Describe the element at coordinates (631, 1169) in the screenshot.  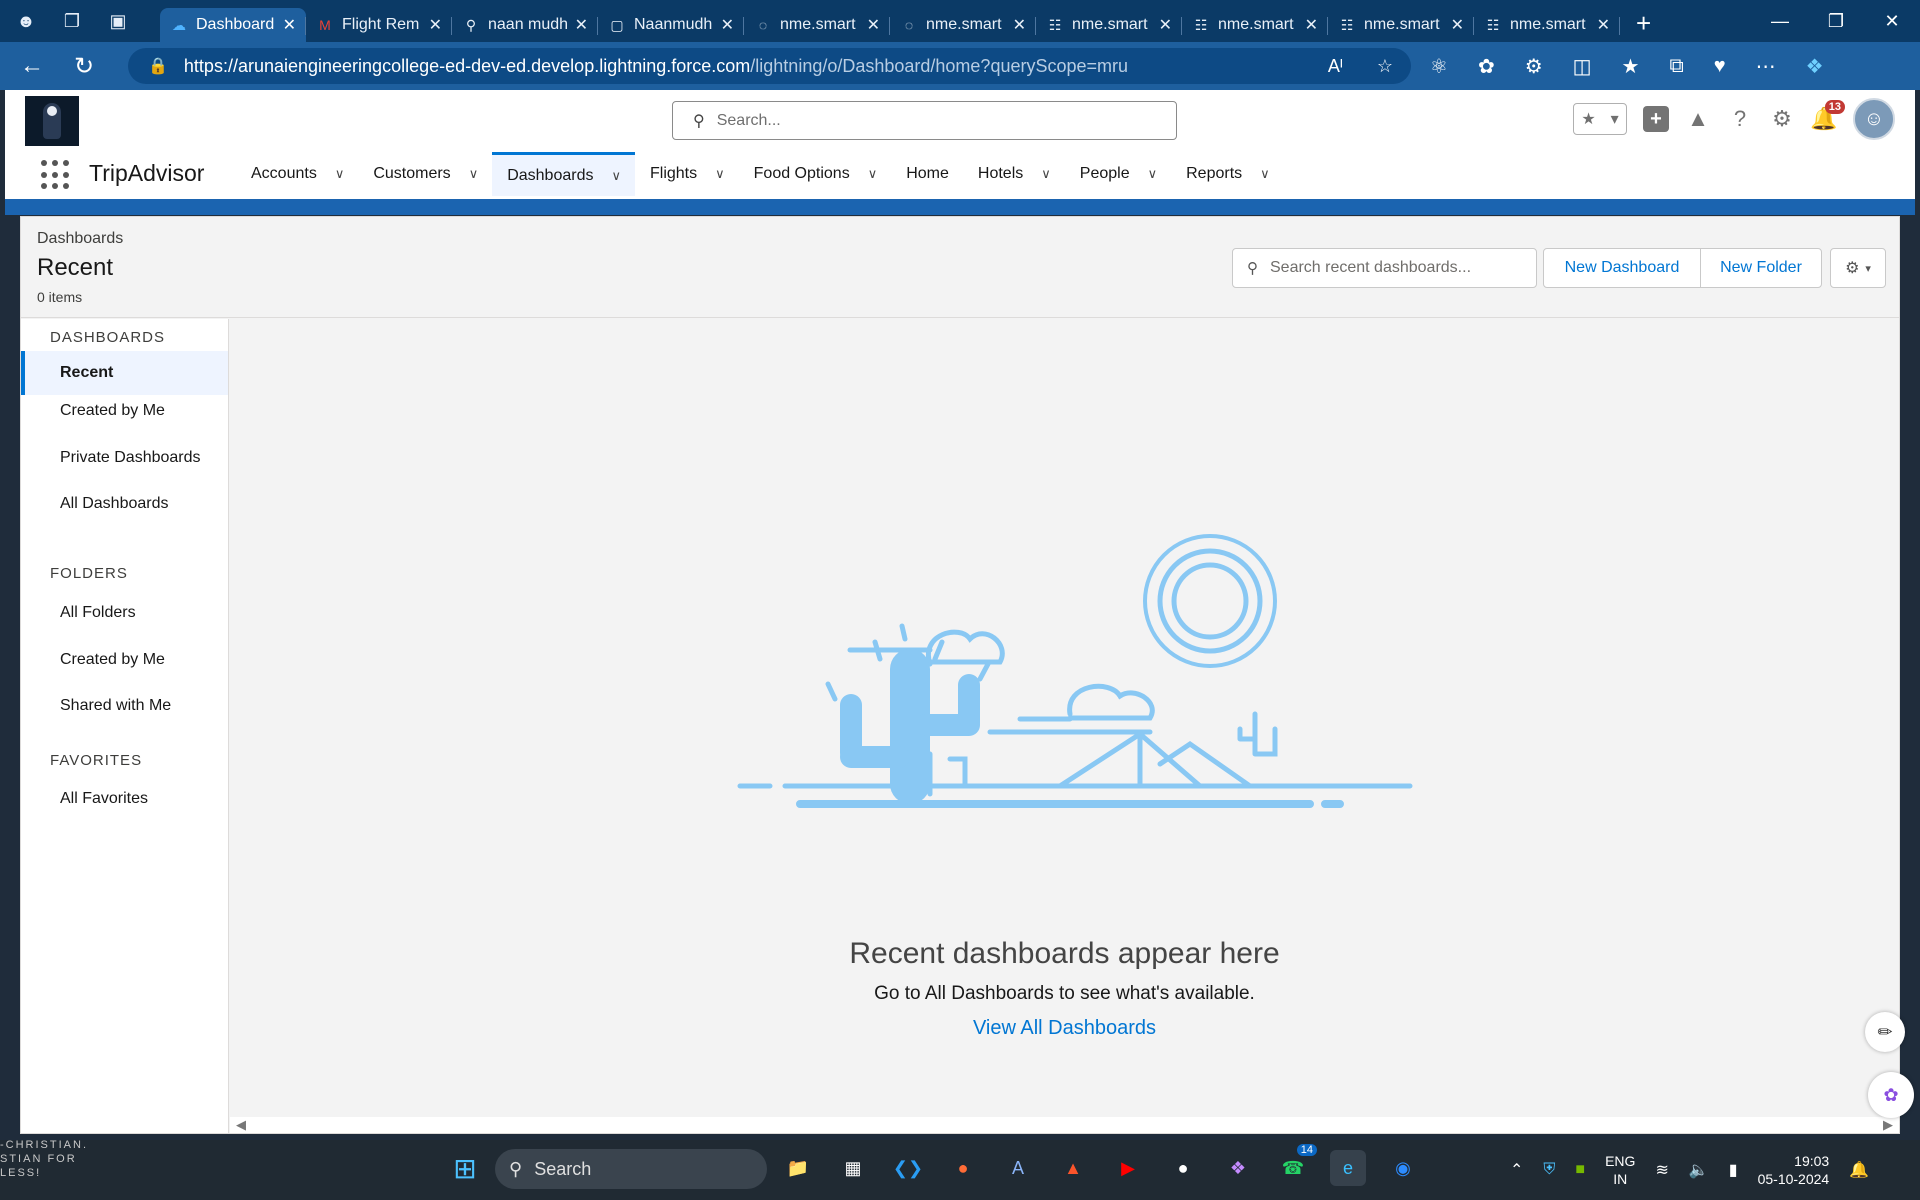
I see `taskbar-search: ⚲ Search` at that location.